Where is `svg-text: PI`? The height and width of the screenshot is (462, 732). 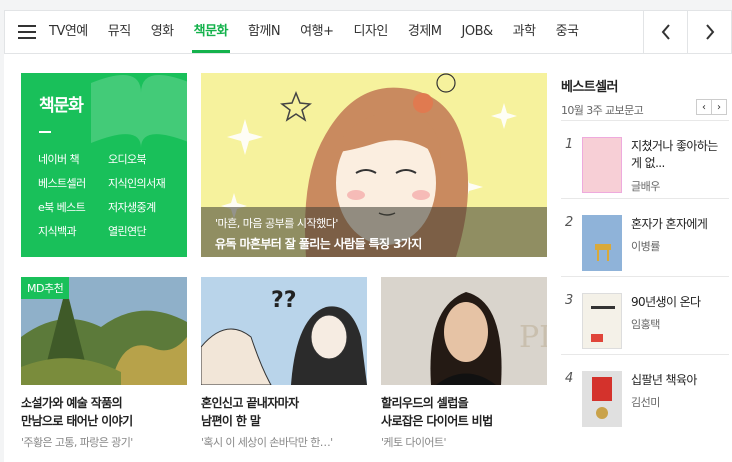 svg-text: PI is located at coordinates (533, 337).